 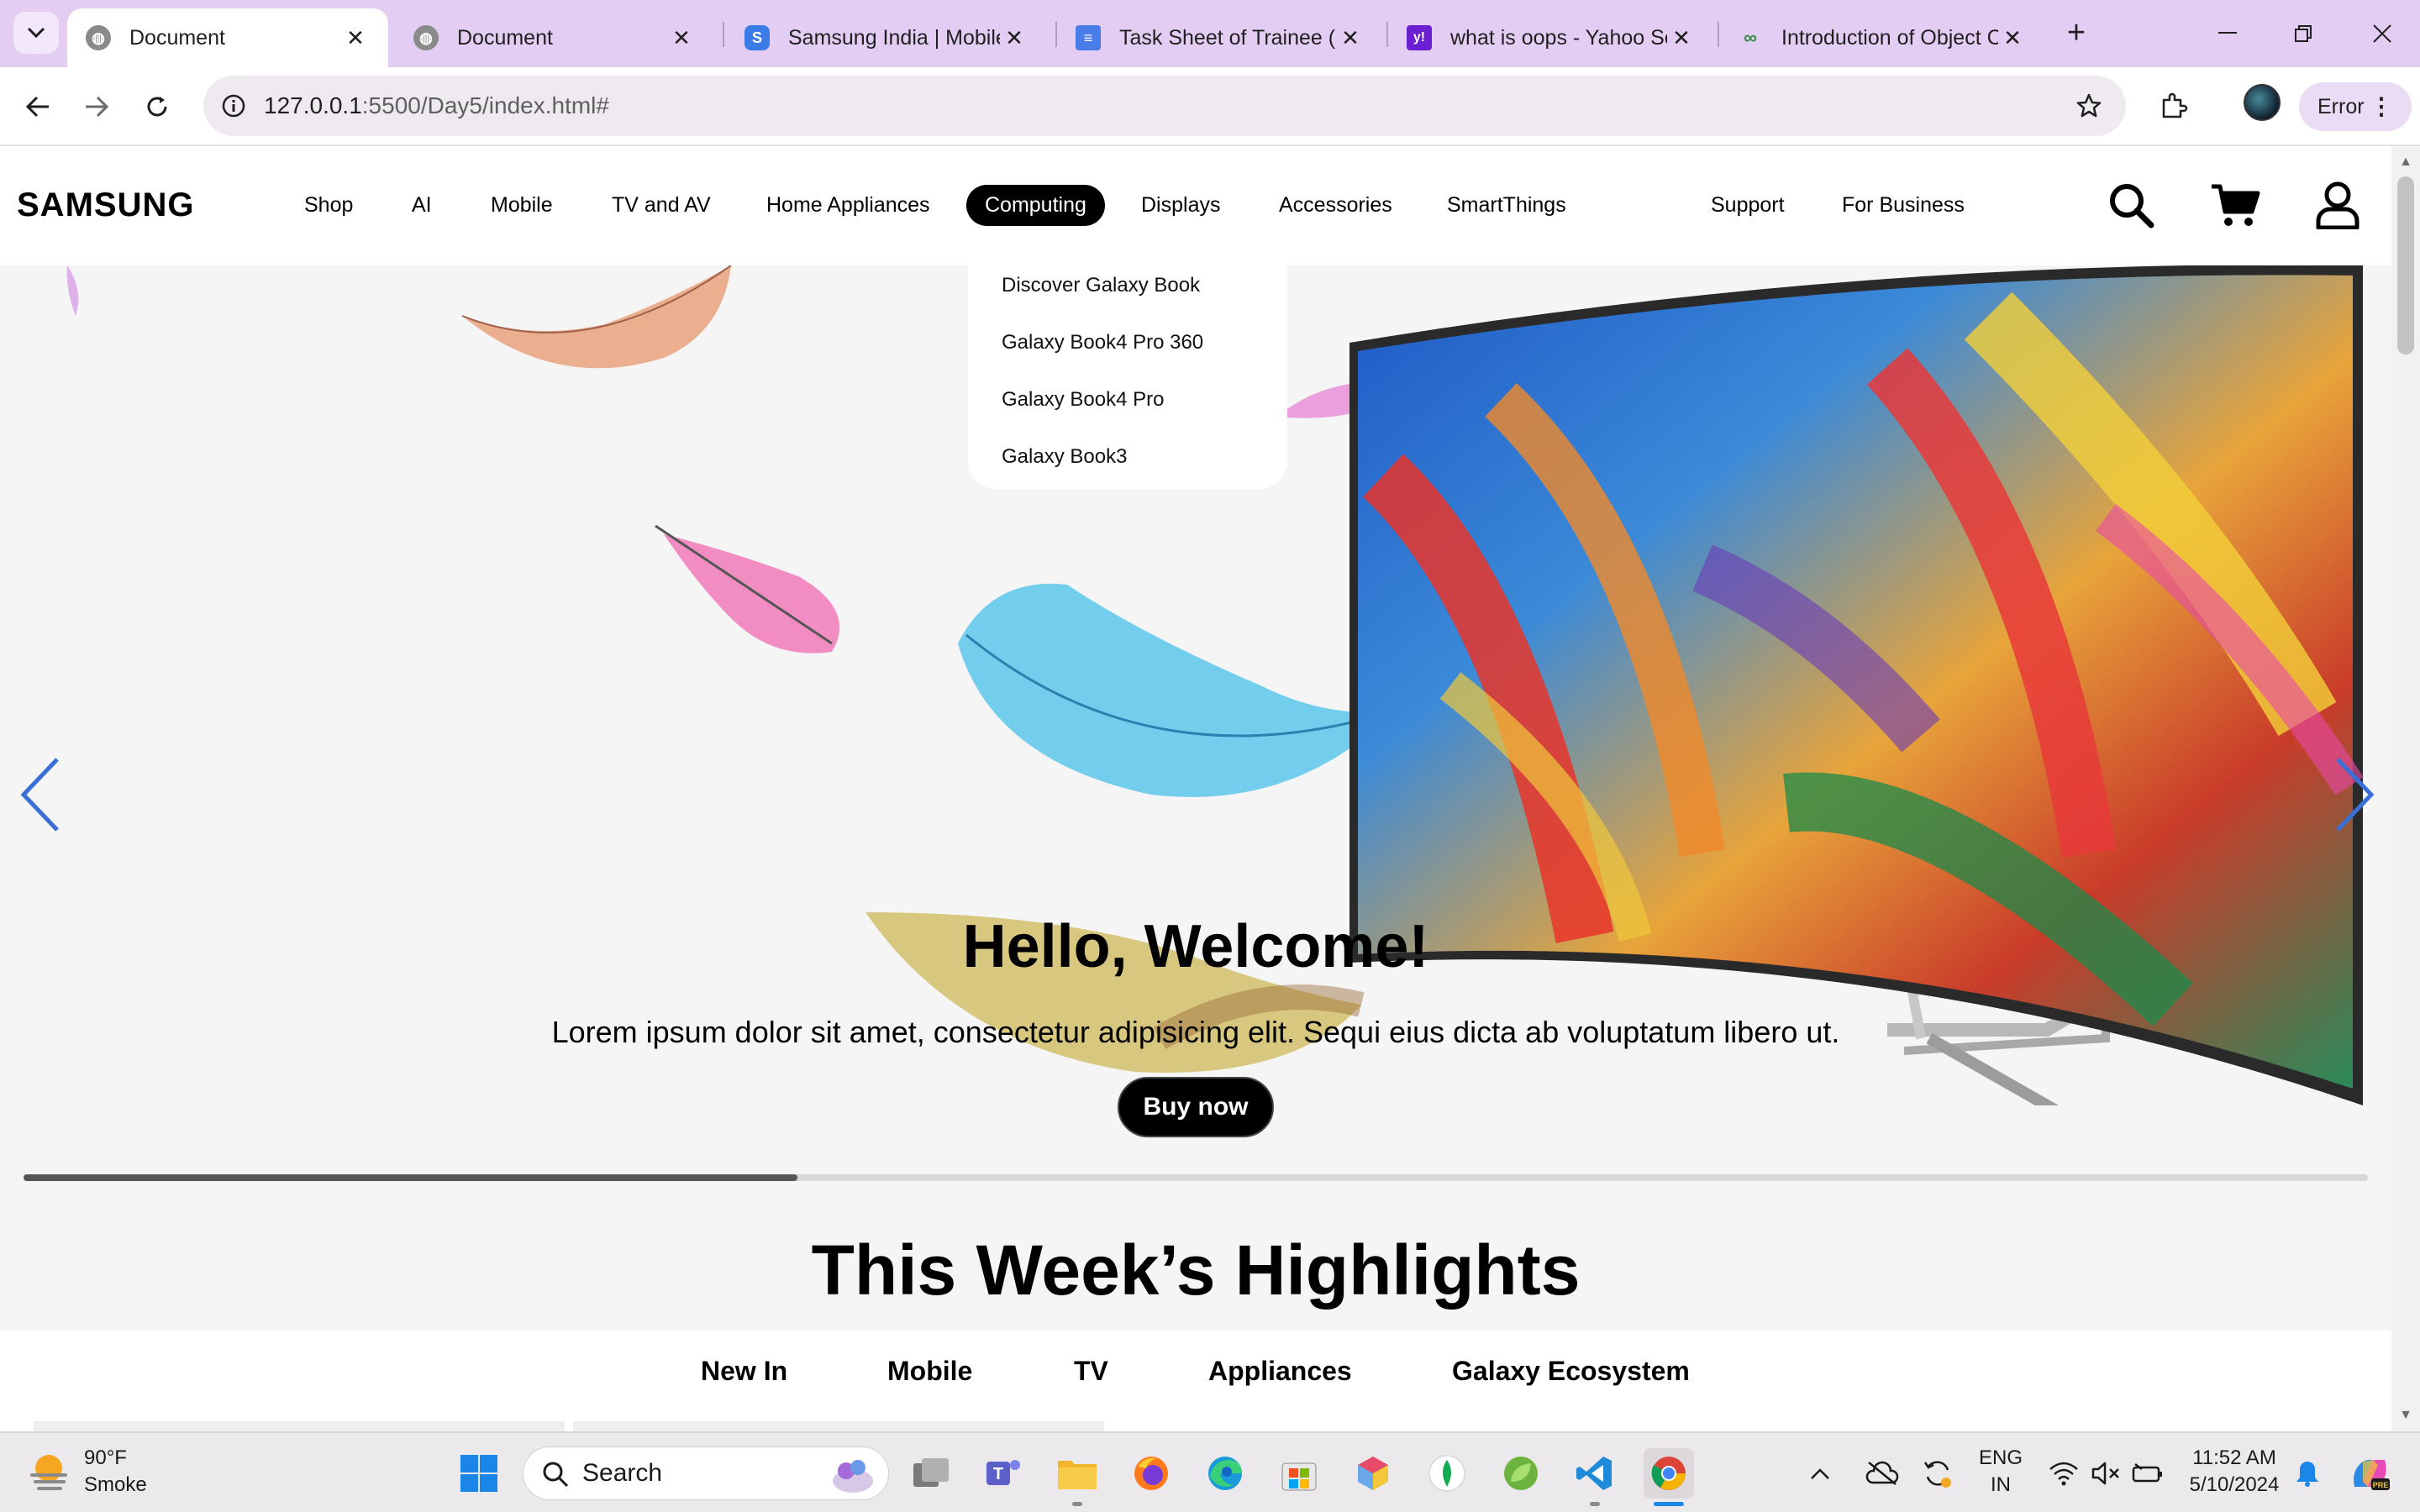 I want to click on volume-button, so click(x=2105, y=1473).